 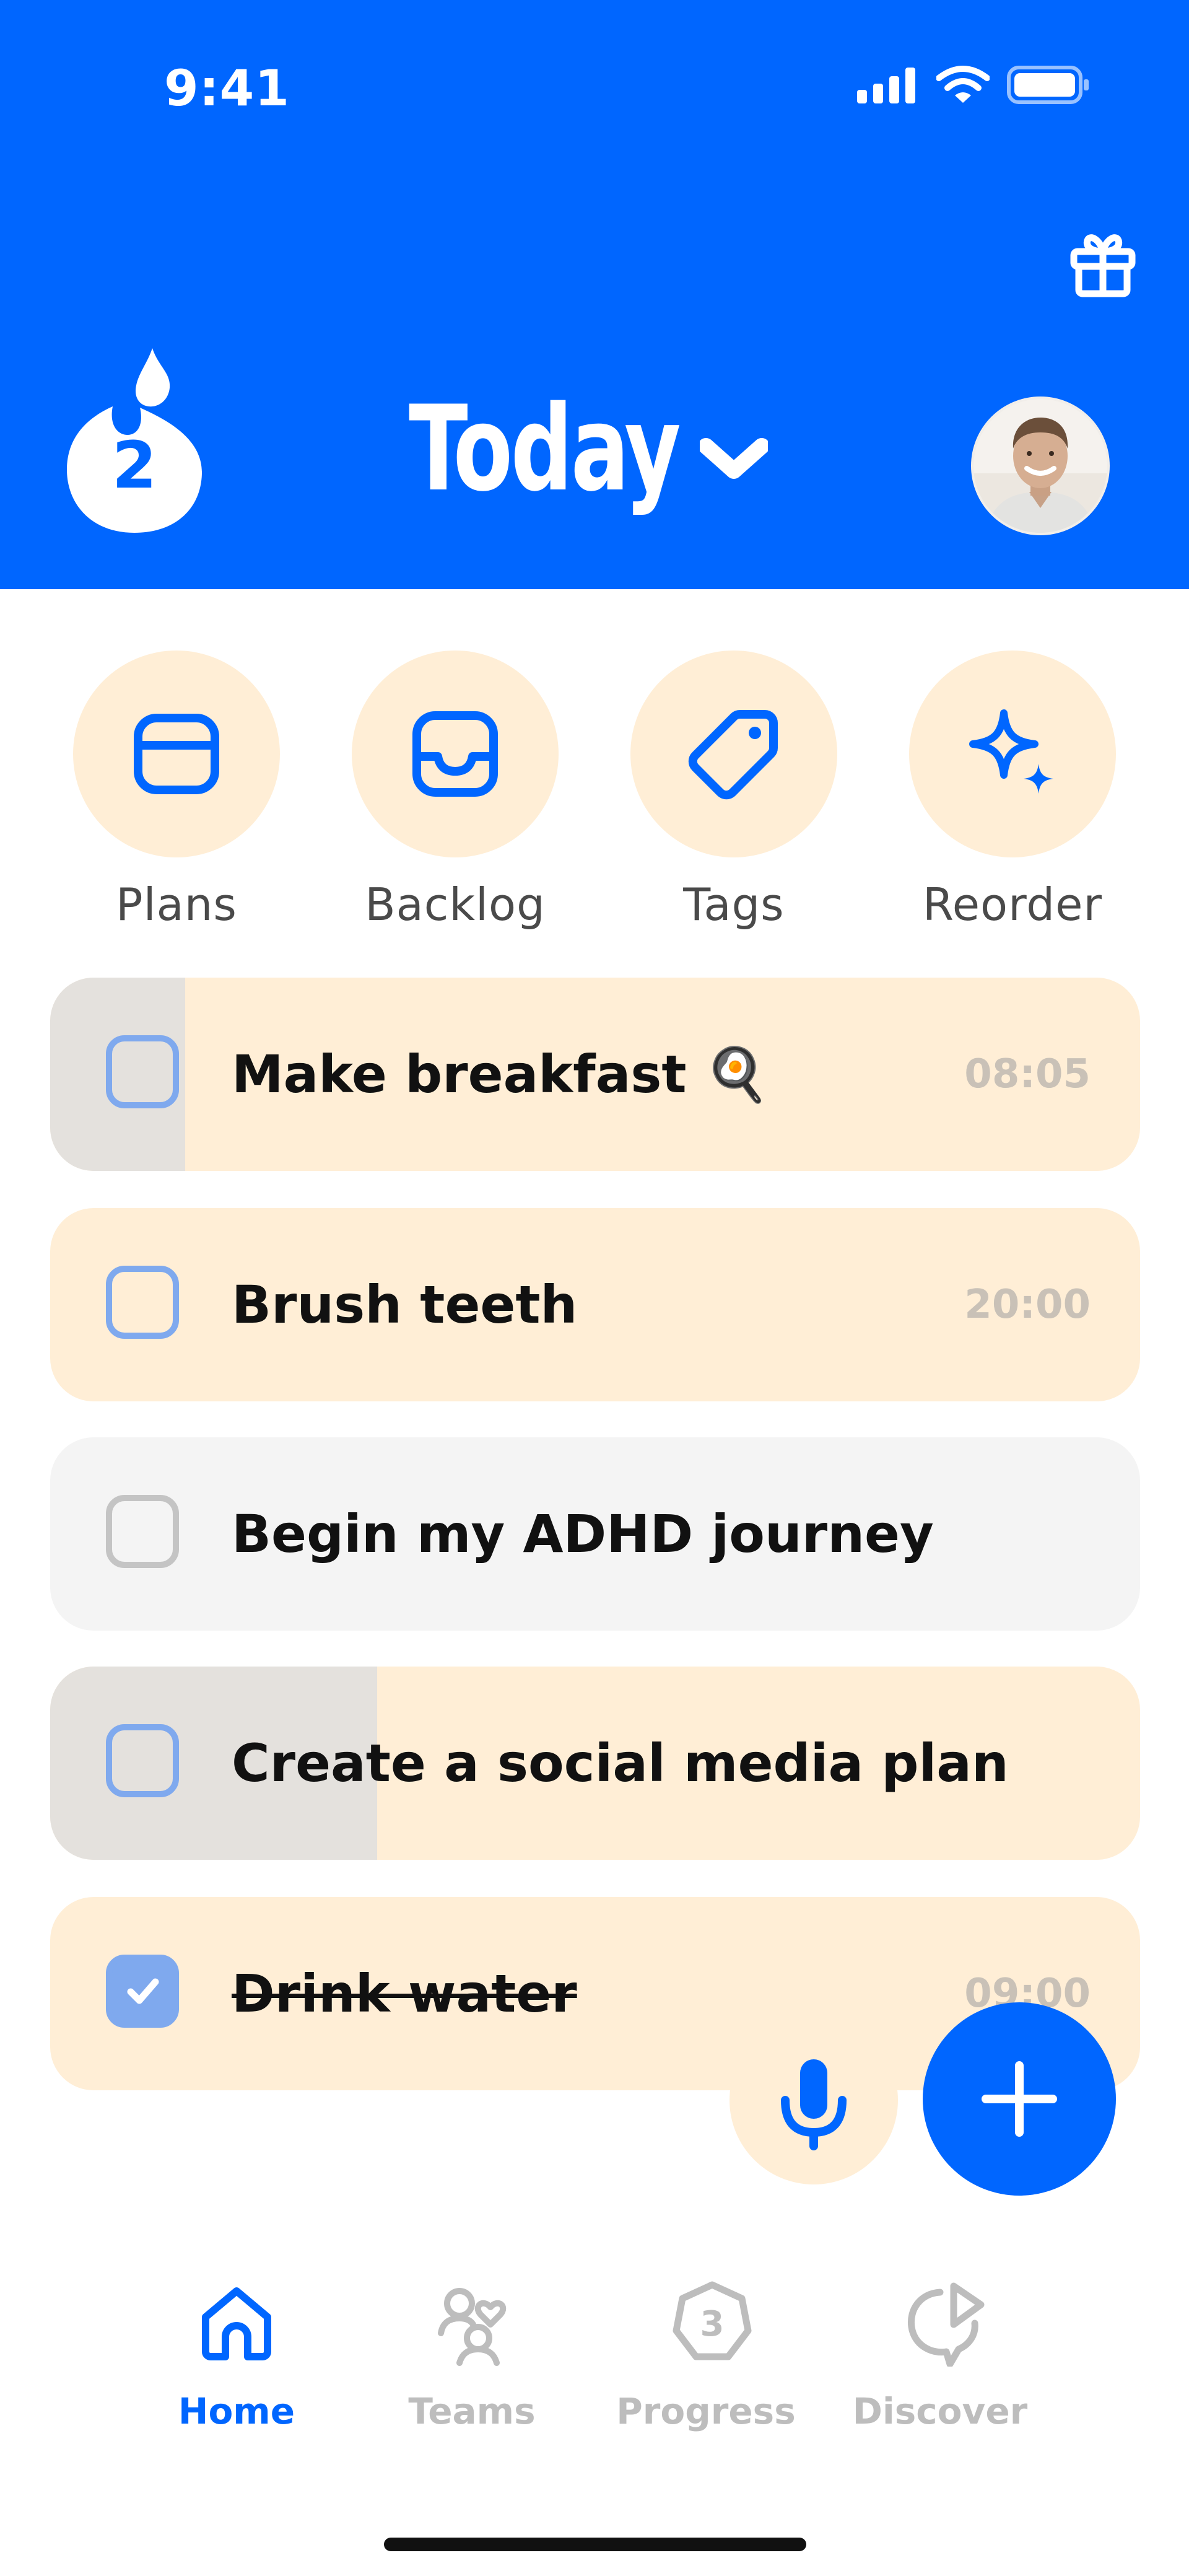 What do you see at coordinates (404, 1993) in the screenshot?
I see `task-title: Drink water` at bounding box center [404, 1993].